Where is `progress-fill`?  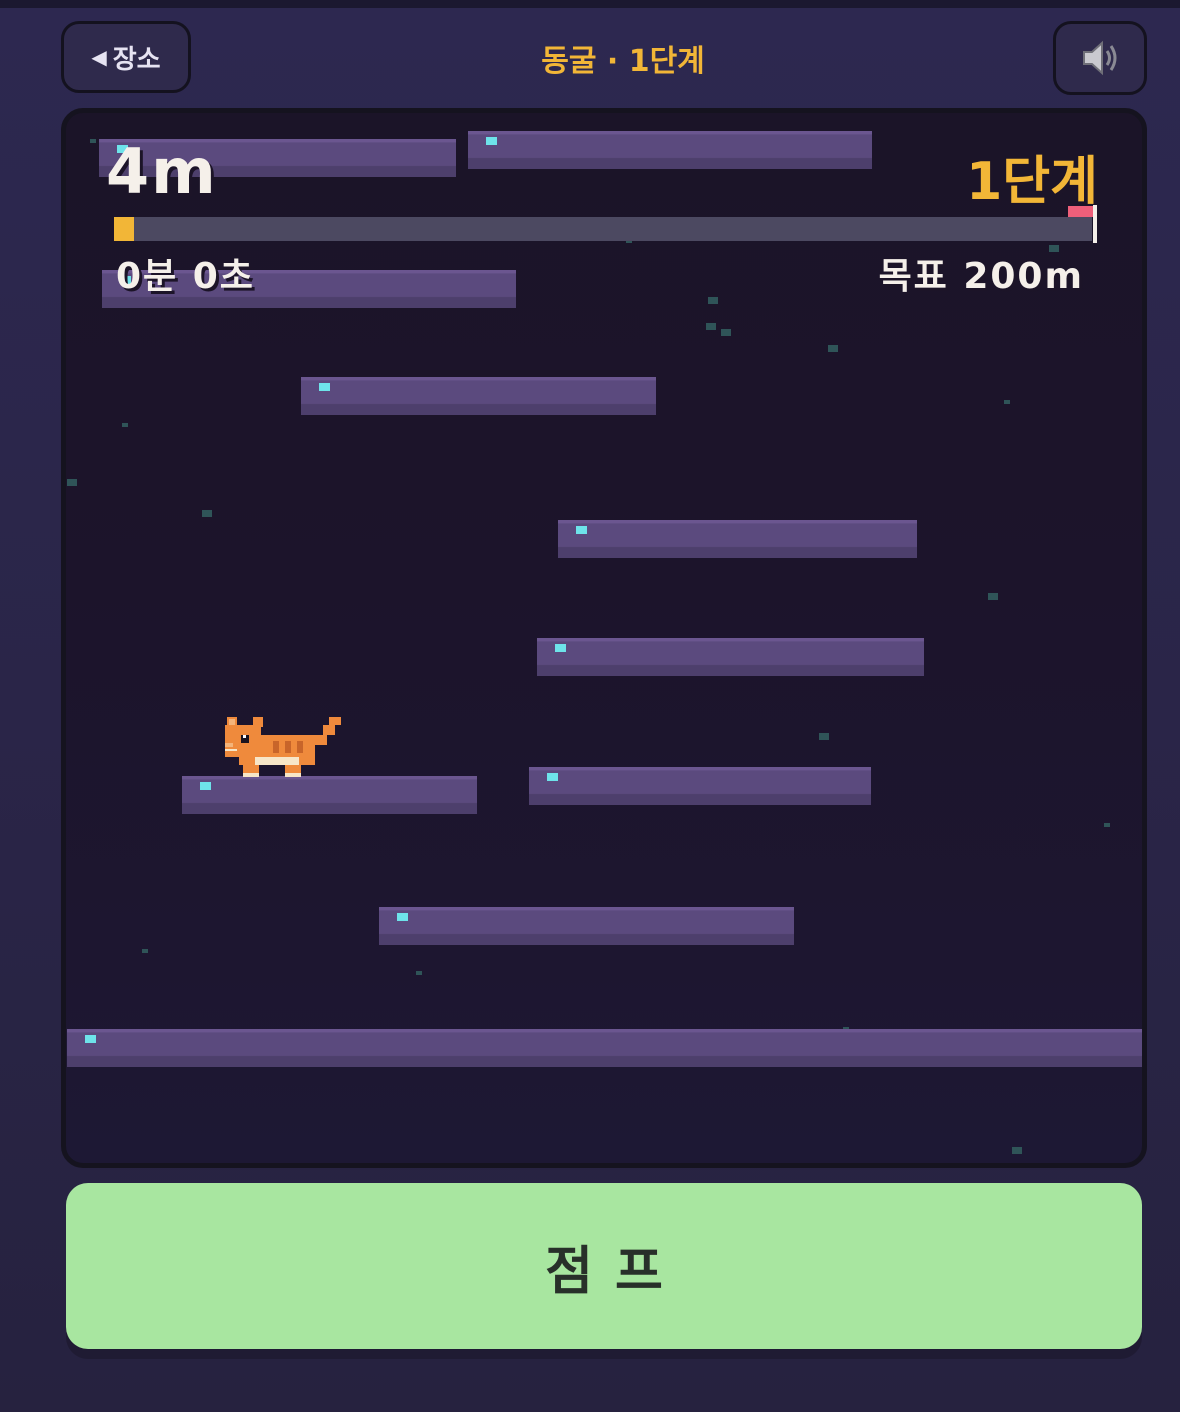 progress-fill is located at coordinates (124, 229).